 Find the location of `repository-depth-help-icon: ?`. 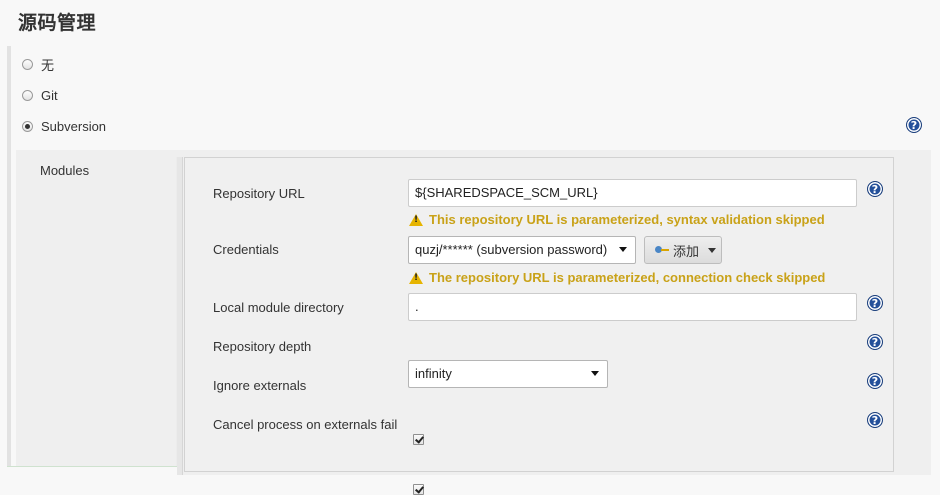

repository-depth-help-icon: ? is located at coordinates (875, 342).